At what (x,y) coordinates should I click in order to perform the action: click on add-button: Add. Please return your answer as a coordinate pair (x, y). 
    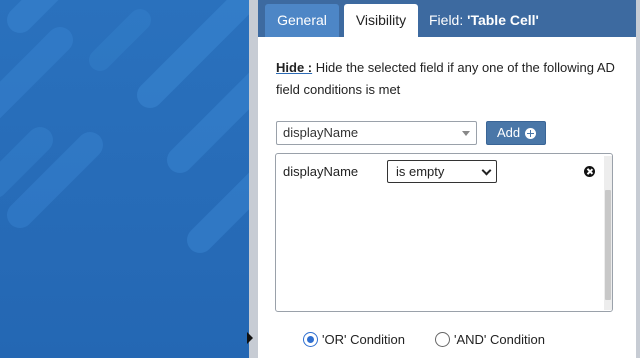
    Looking at the image, I should click on (516, 133).